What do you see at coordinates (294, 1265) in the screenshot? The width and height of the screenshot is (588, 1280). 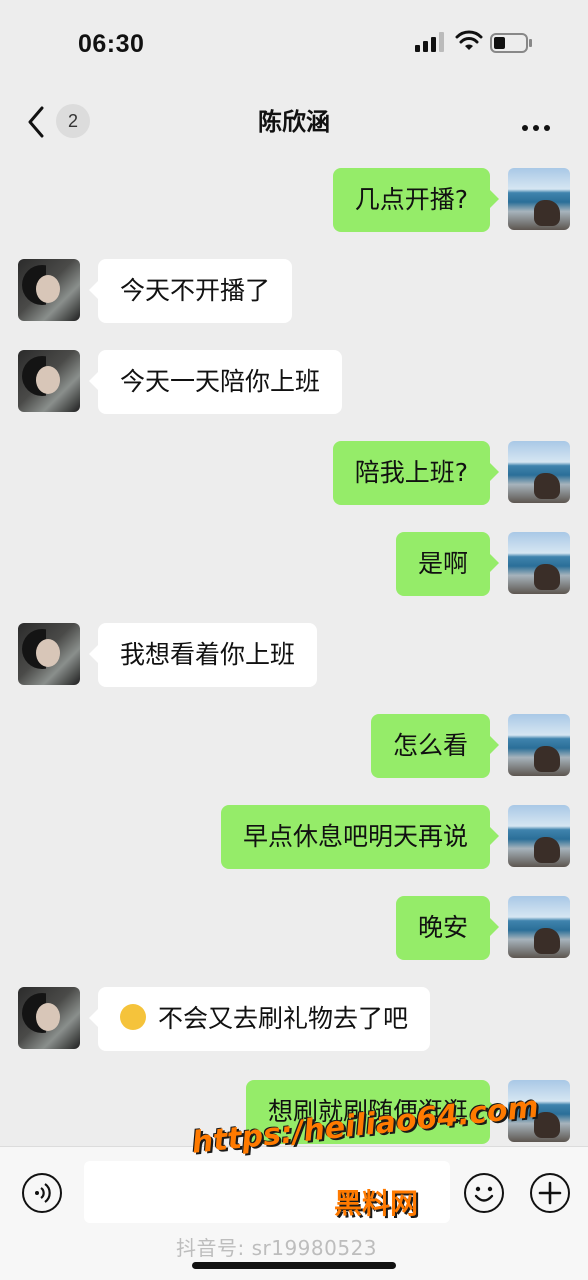 I see `home-indicator` at bounding box center [294, 1265].